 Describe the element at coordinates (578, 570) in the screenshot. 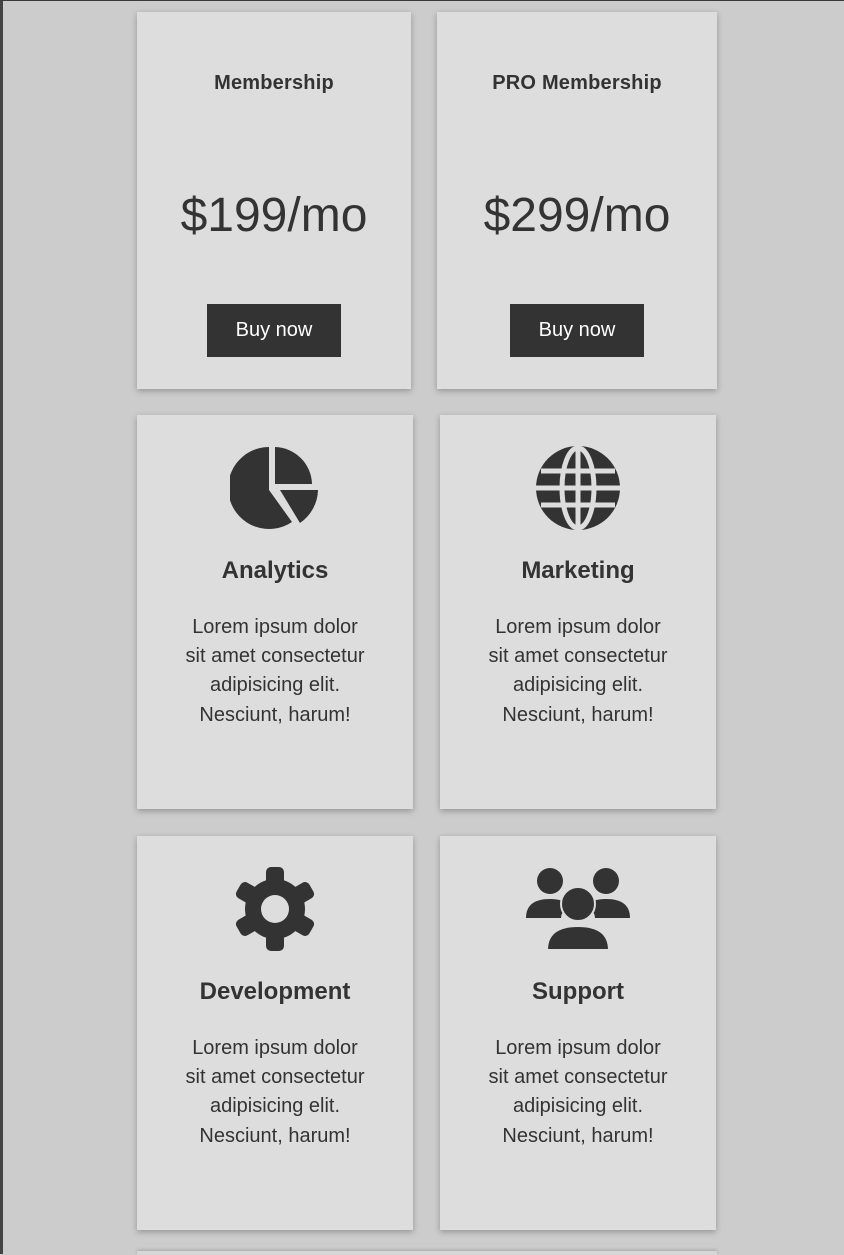

I see `feature-title: Marketing` at that location.